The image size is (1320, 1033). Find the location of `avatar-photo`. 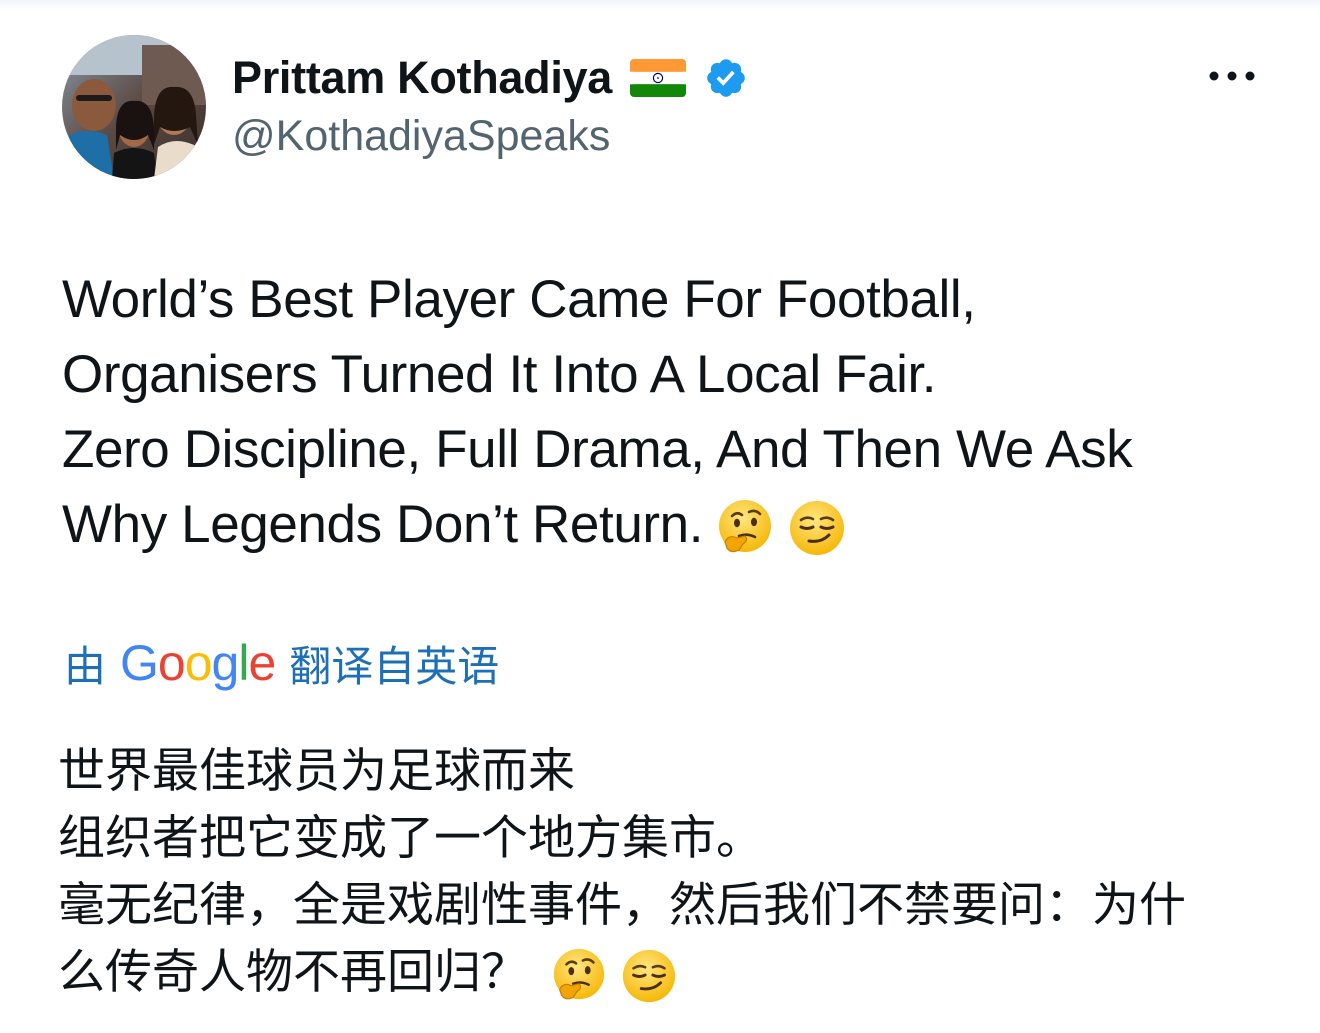

avatar-photo is located at coordinates (134, 107).